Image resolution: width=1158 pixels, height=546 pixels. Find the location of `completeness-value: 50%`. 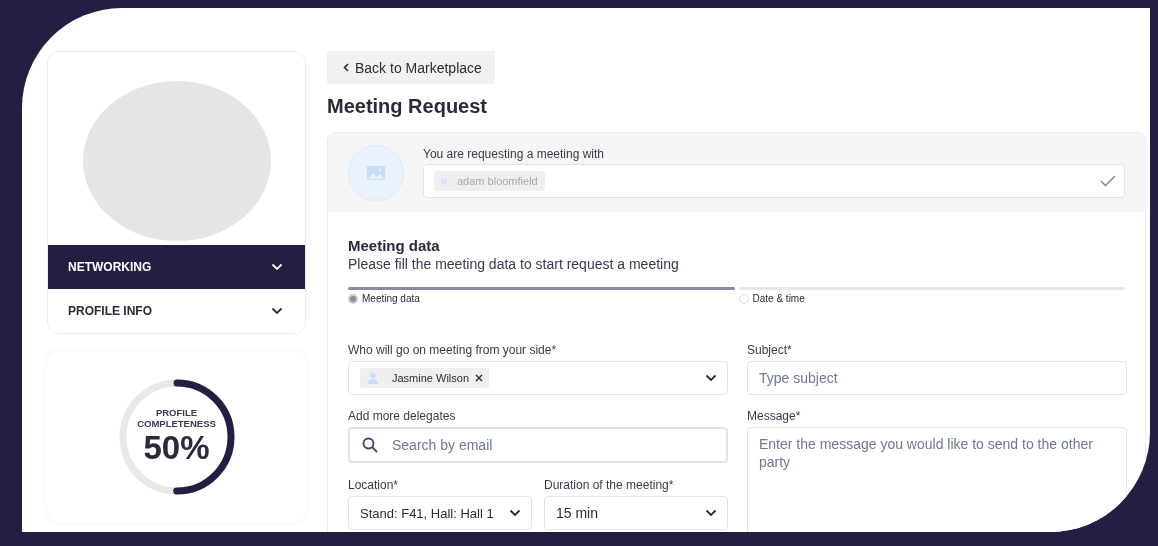

completeness-value: 50% is located at coordinates (176, 447).